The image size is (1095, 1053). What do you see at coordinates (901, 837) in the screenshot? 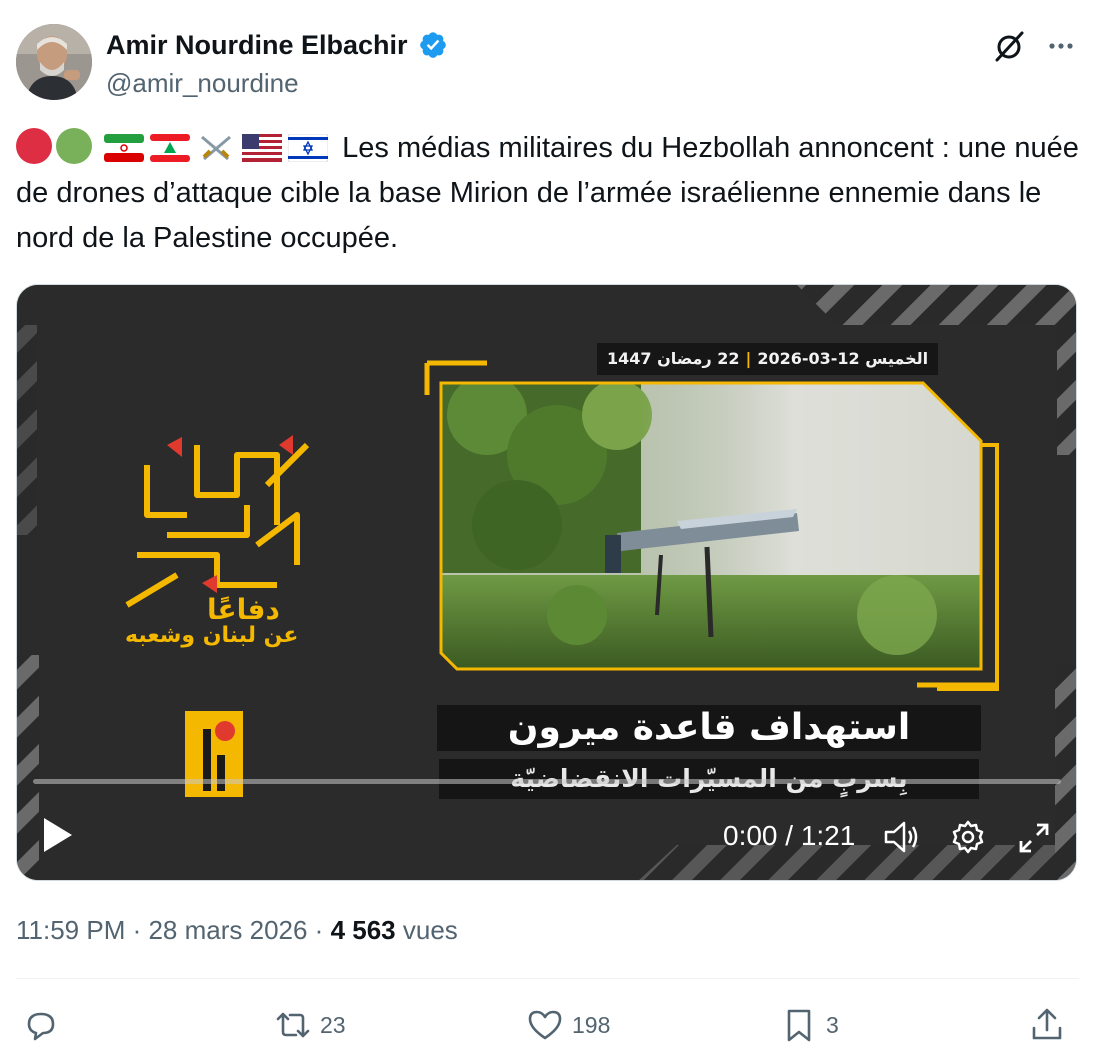
I see `volume-muted-icon` at bounding box center [901, 837].